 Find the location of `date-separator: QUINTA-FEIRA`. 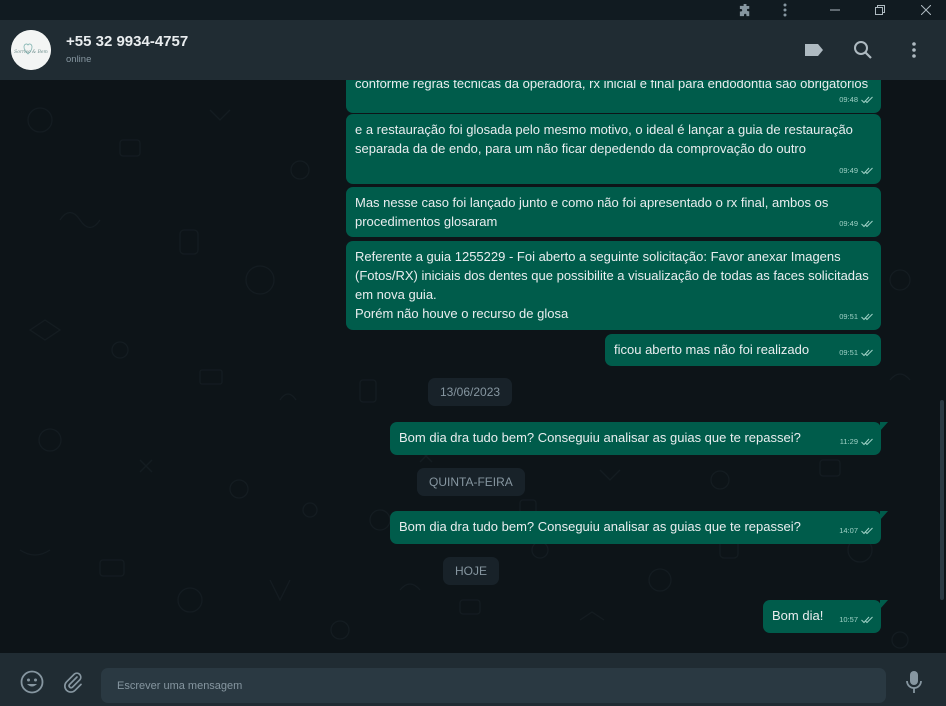

date-separator: QUINTA-FEIRA is located at coordinates (471, 482).